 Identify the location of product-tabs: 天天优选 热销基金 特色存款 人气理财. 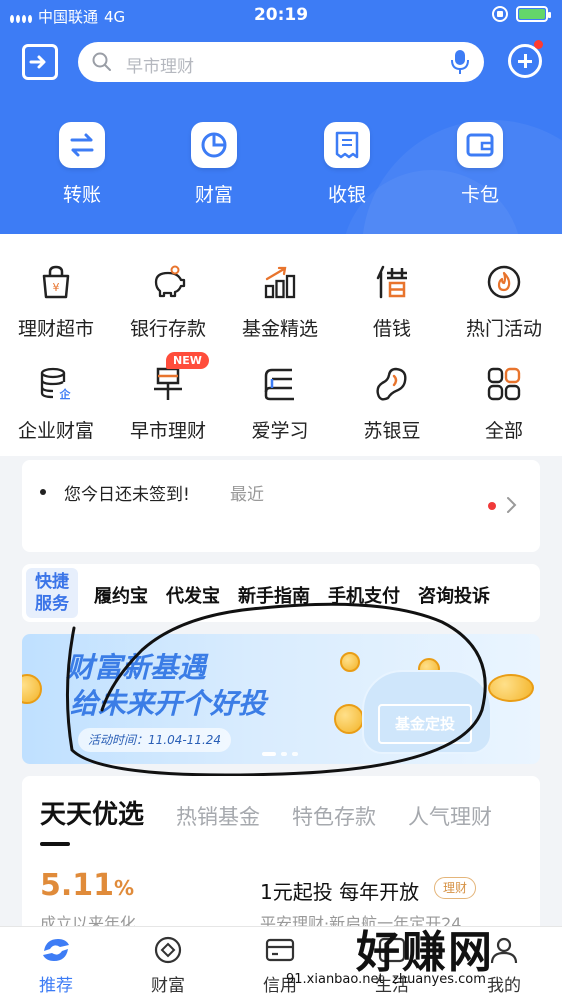
(282, 812).